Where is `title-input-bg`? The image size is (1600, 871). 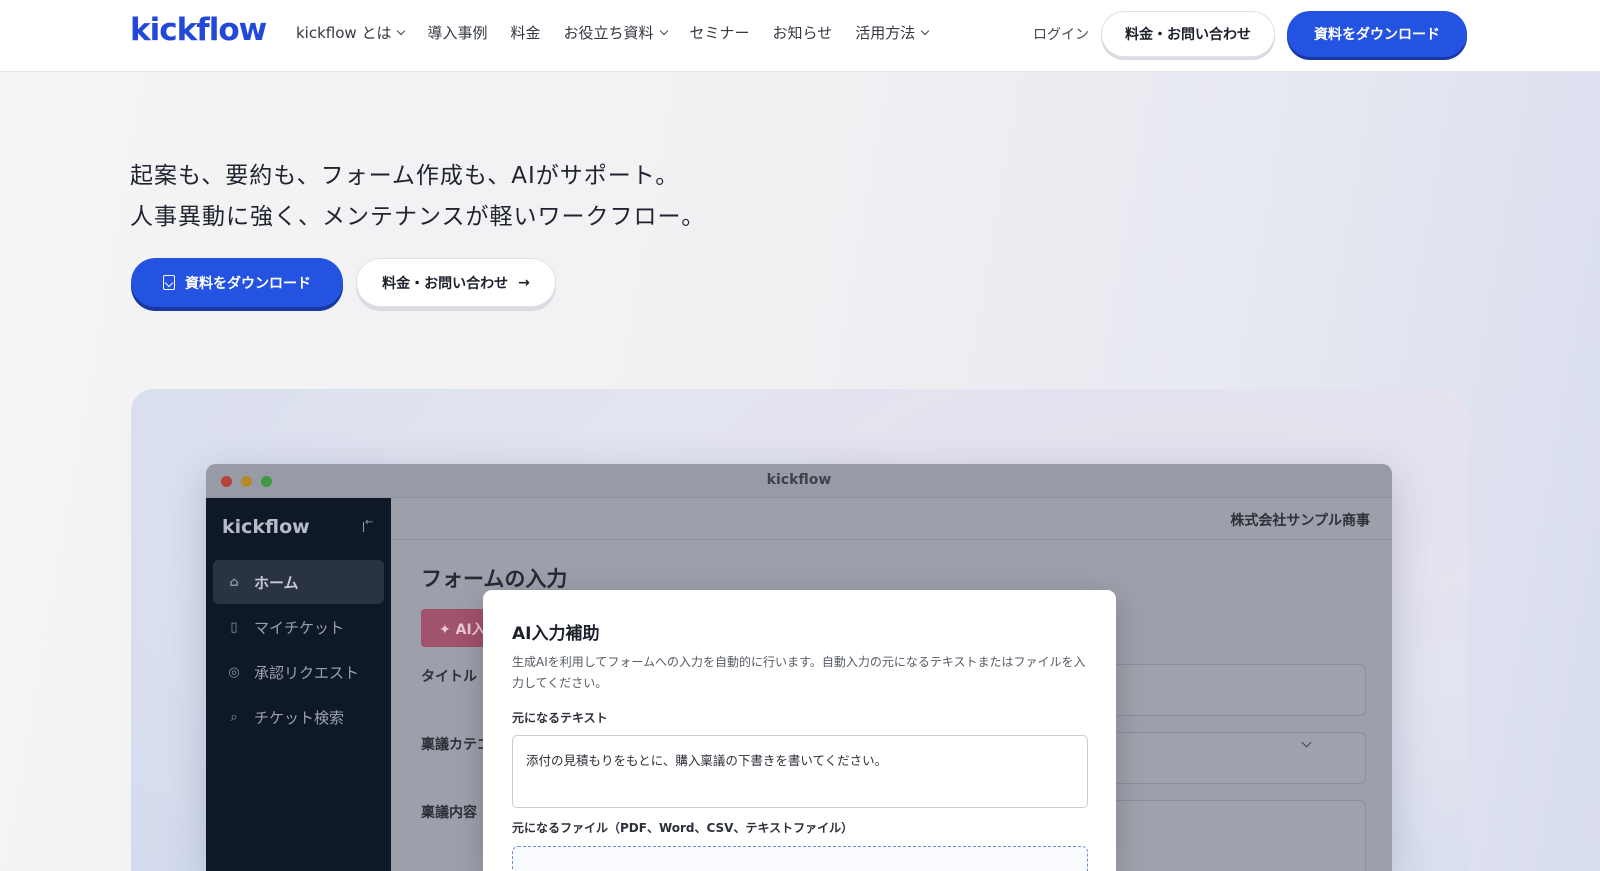 title-input-bg is located at coordinates (1236, 690).